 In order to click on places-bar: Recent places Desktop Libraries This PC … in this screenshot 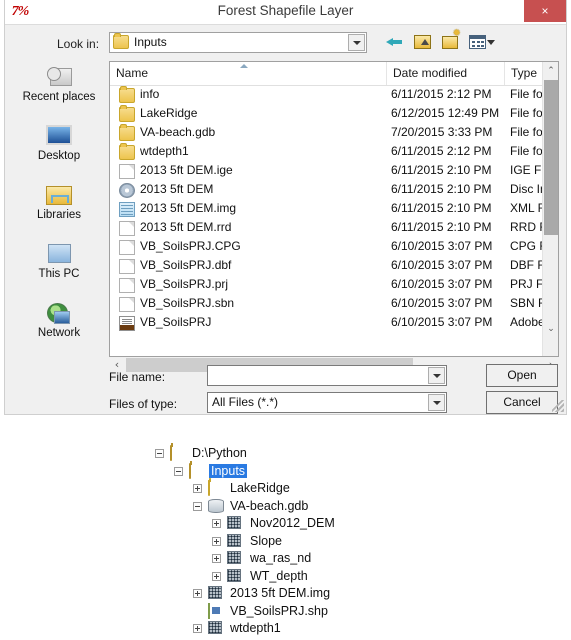, I will do `click(59, 216)`.